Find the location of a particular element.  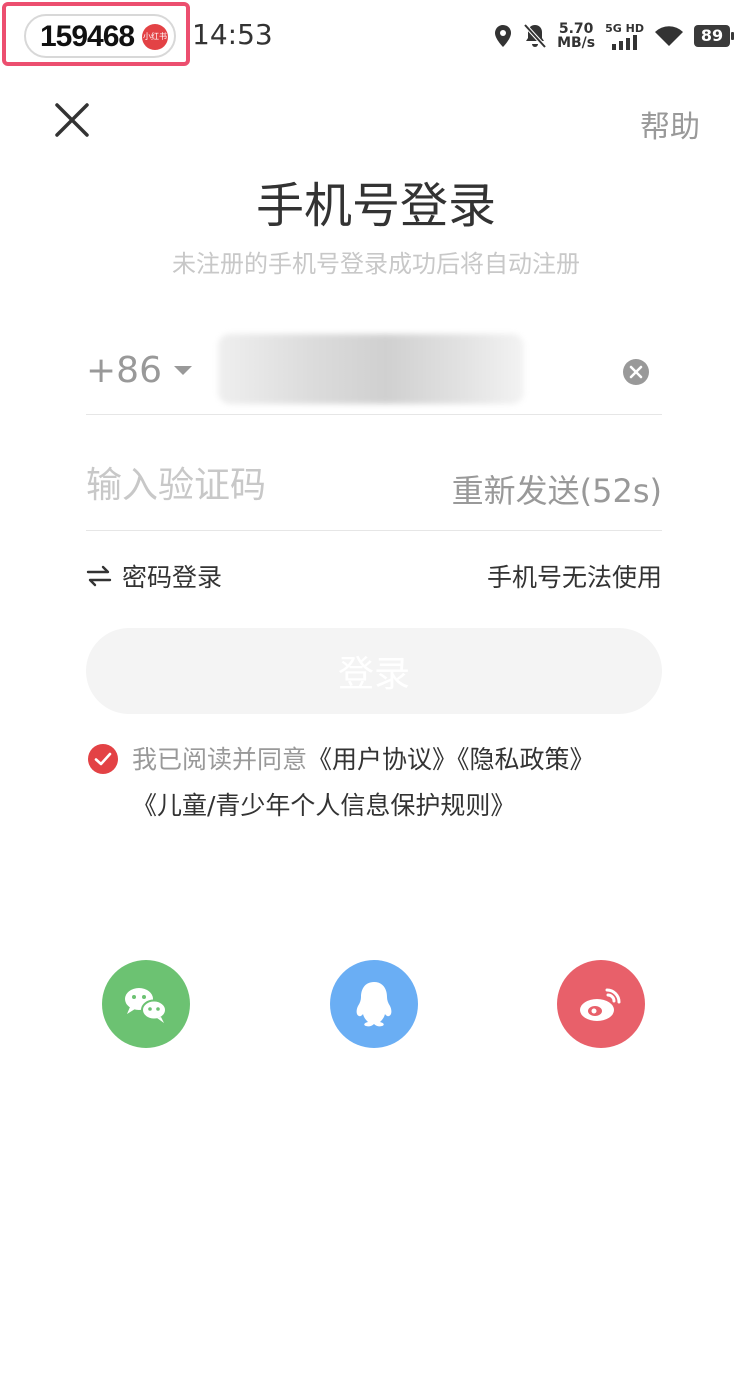

network-speed: 5.70 MB/s is located at coordinates (576, 36).